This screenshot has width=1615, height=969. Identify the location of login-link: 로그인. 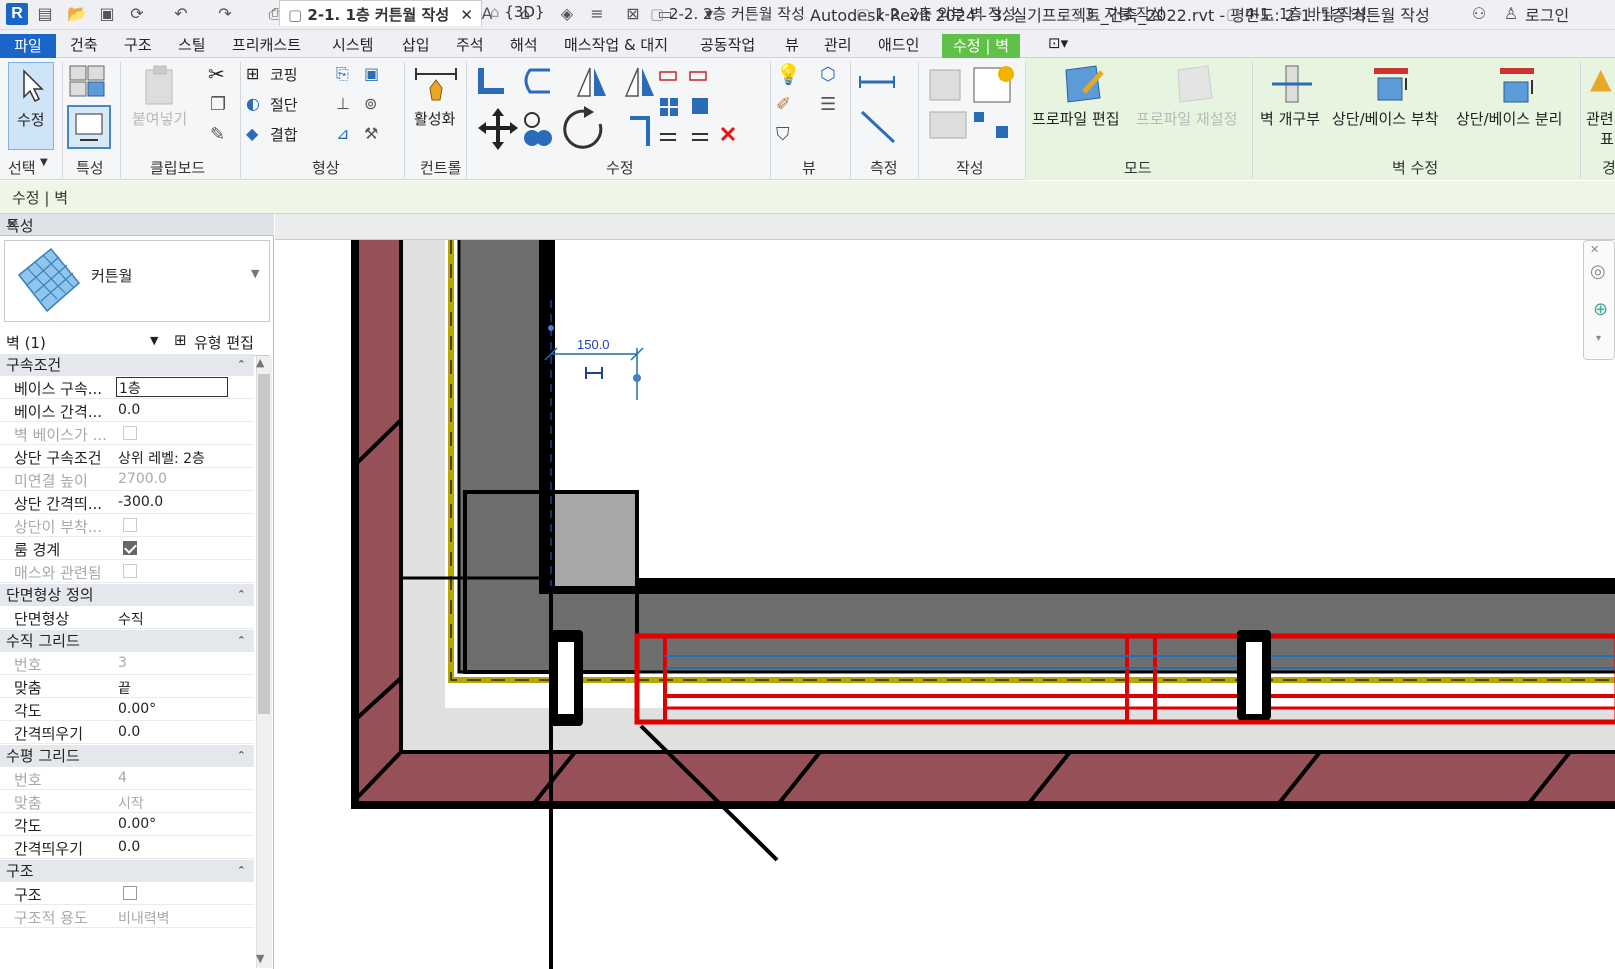
(1547, 14).